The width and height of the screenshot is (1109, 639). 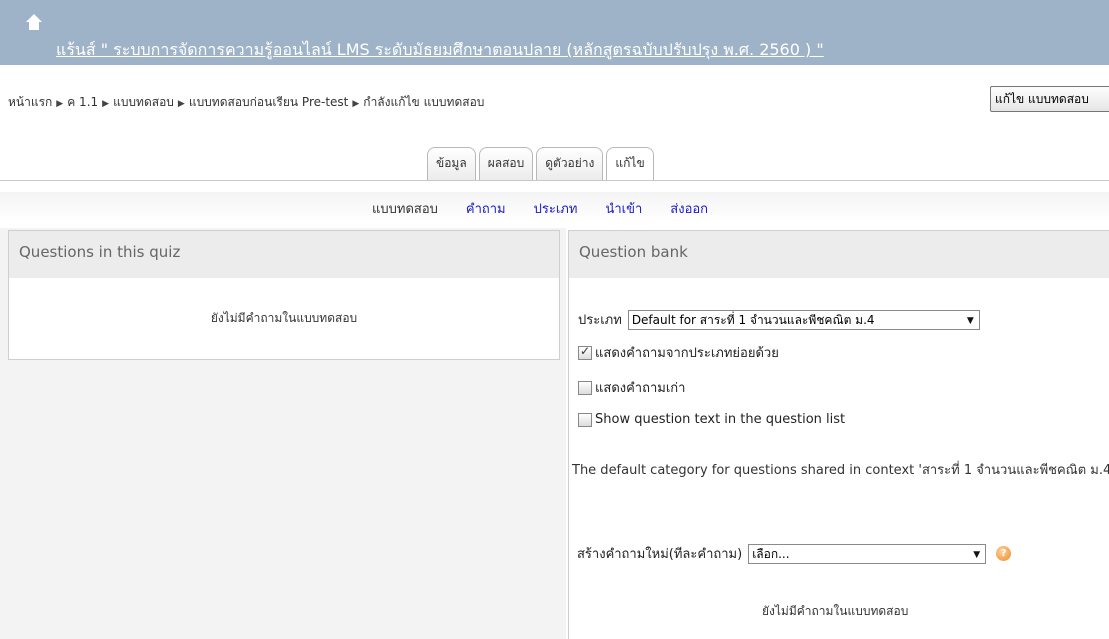 What do you see at coordinates (720, 419) in the screenshot?
I see `question-text-label: Show question text in the question list` at bounding box center [720, 419].